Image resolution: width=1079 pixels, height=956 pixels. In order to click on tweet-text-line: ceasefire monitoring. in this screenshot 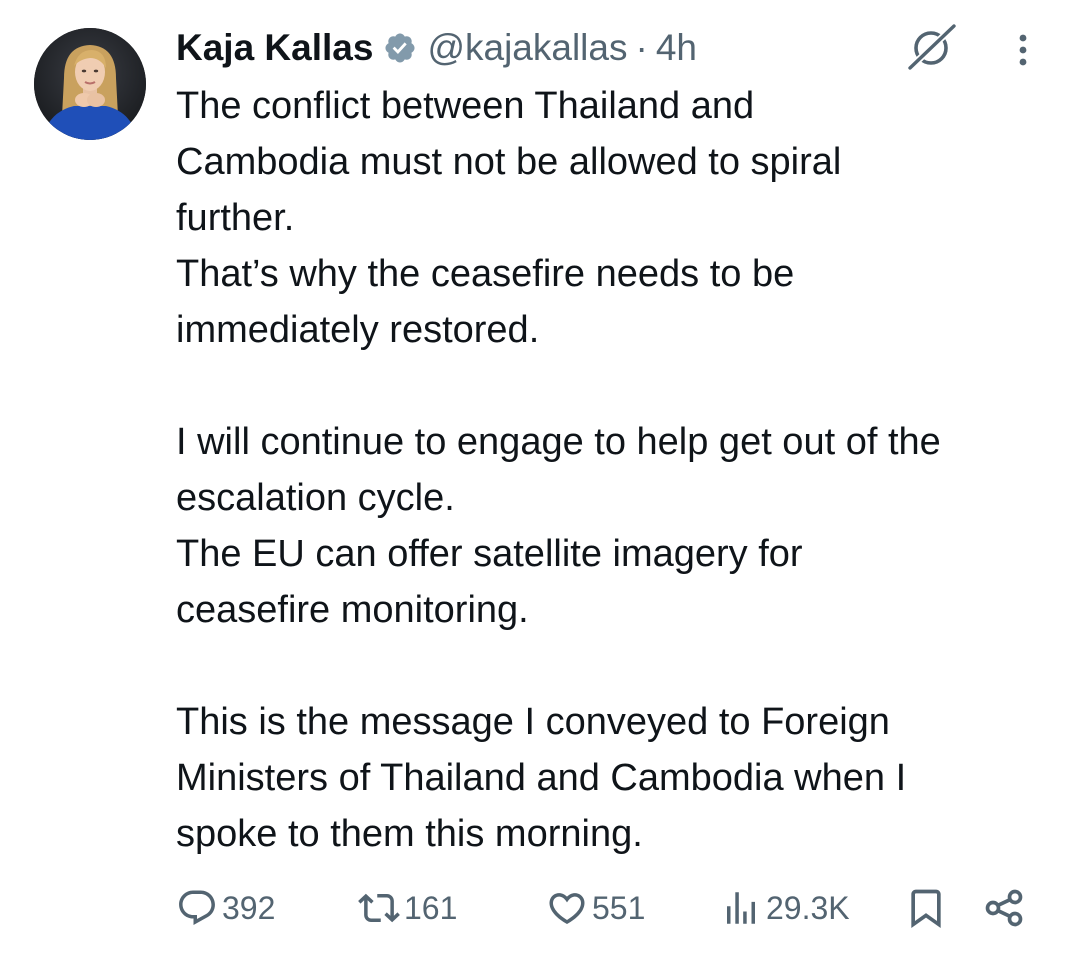, I will do `click(352, 610)`.